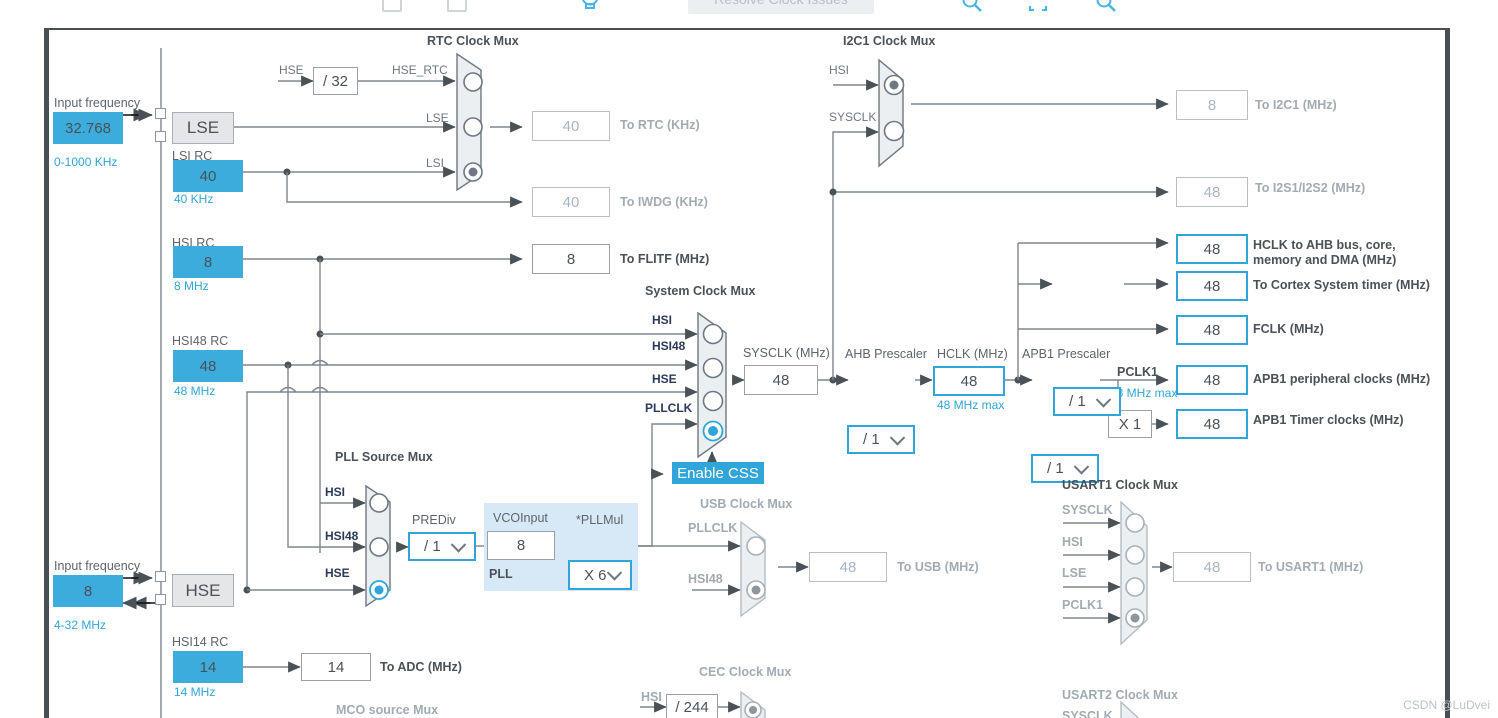  Describe the element at coordinates (1212, 192) in the screenshot. I see `to-i2s-value: 48` at that location.